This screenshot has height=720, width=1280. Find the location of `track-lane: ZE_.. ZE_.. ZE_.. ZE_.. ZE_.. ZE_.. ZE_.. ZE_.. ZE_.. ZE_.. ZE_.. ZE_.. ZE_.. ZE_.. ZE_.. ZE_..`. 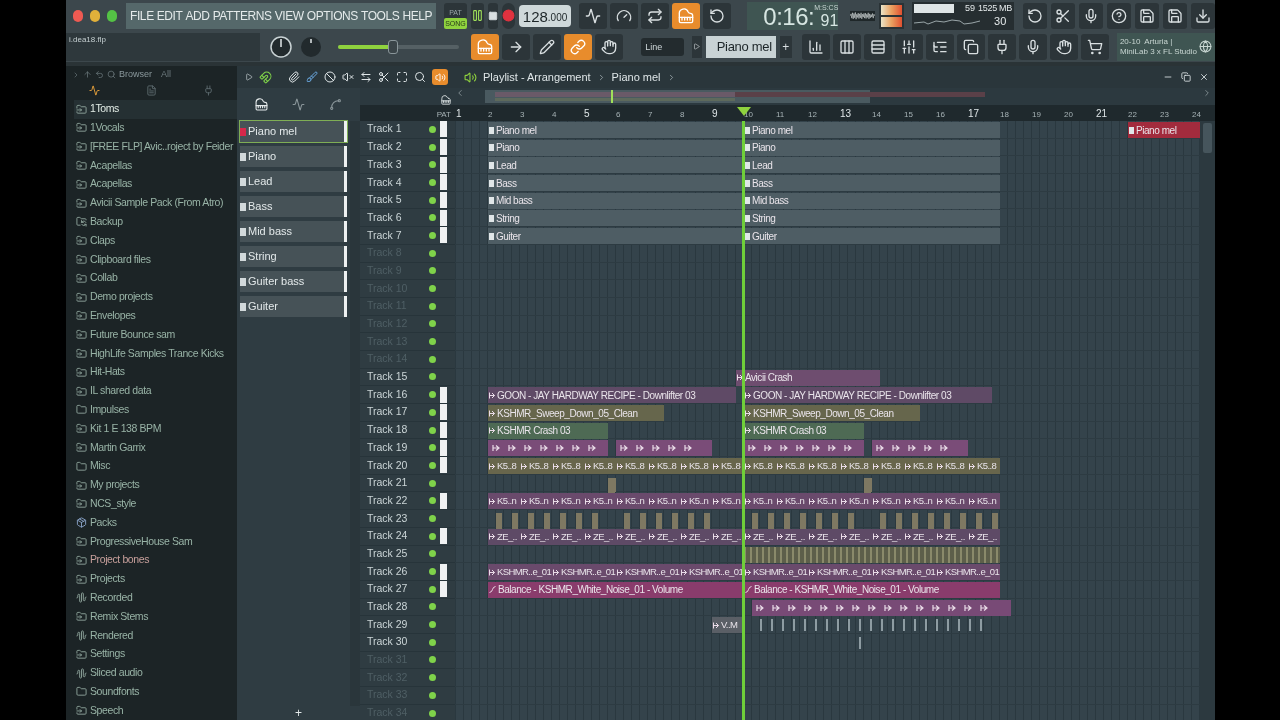

track-lane: ZE_.. ZE_.. ZE_.. ZE_.. ZE_.. ZE_.. ZE_.. ZE_.. ZE_.. ZE_.. ZE_.. ZE_.. ZE_.. ZE_.. ZE_.. ZE_.. is located at coordinates (827, 536).